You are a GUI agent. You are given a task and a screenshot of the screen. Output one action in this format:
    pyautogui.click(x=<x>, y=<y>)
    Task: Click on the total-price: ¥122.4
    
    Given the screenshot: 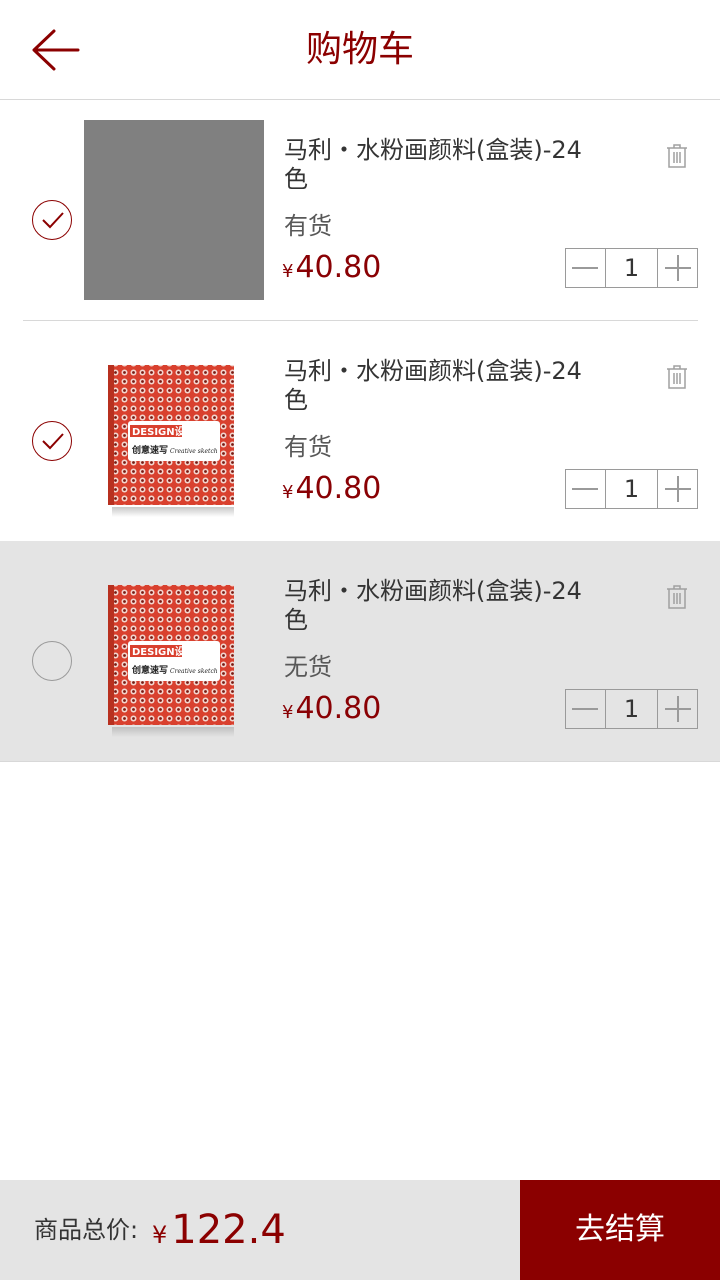 What is the action you would take?
    pyautogui.click(x=219, y=1230)
    